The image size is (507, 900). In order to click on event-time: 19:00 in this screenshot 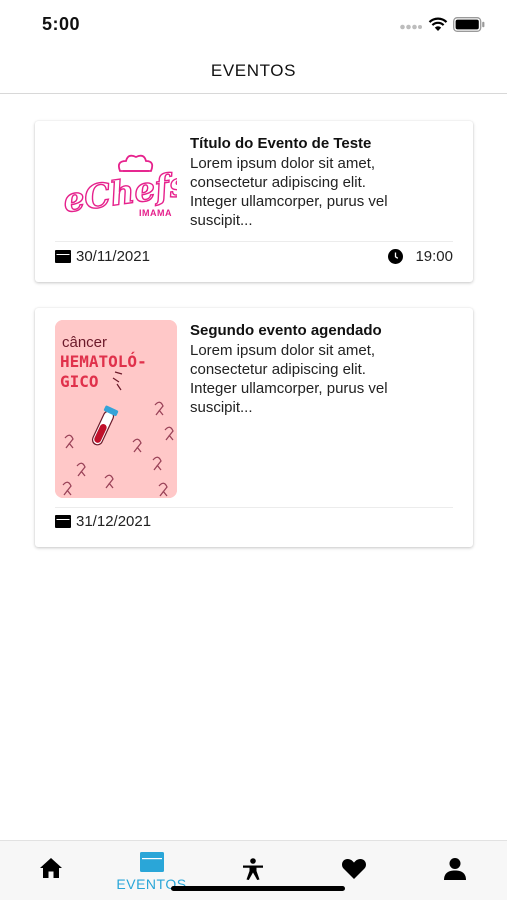, I will do `click(420, 256)`.